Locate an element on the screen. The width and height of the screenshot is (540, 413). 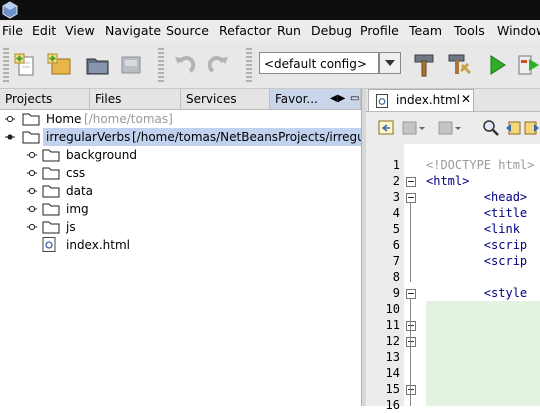
code-line: <html> is located at coordinates (448, 181).